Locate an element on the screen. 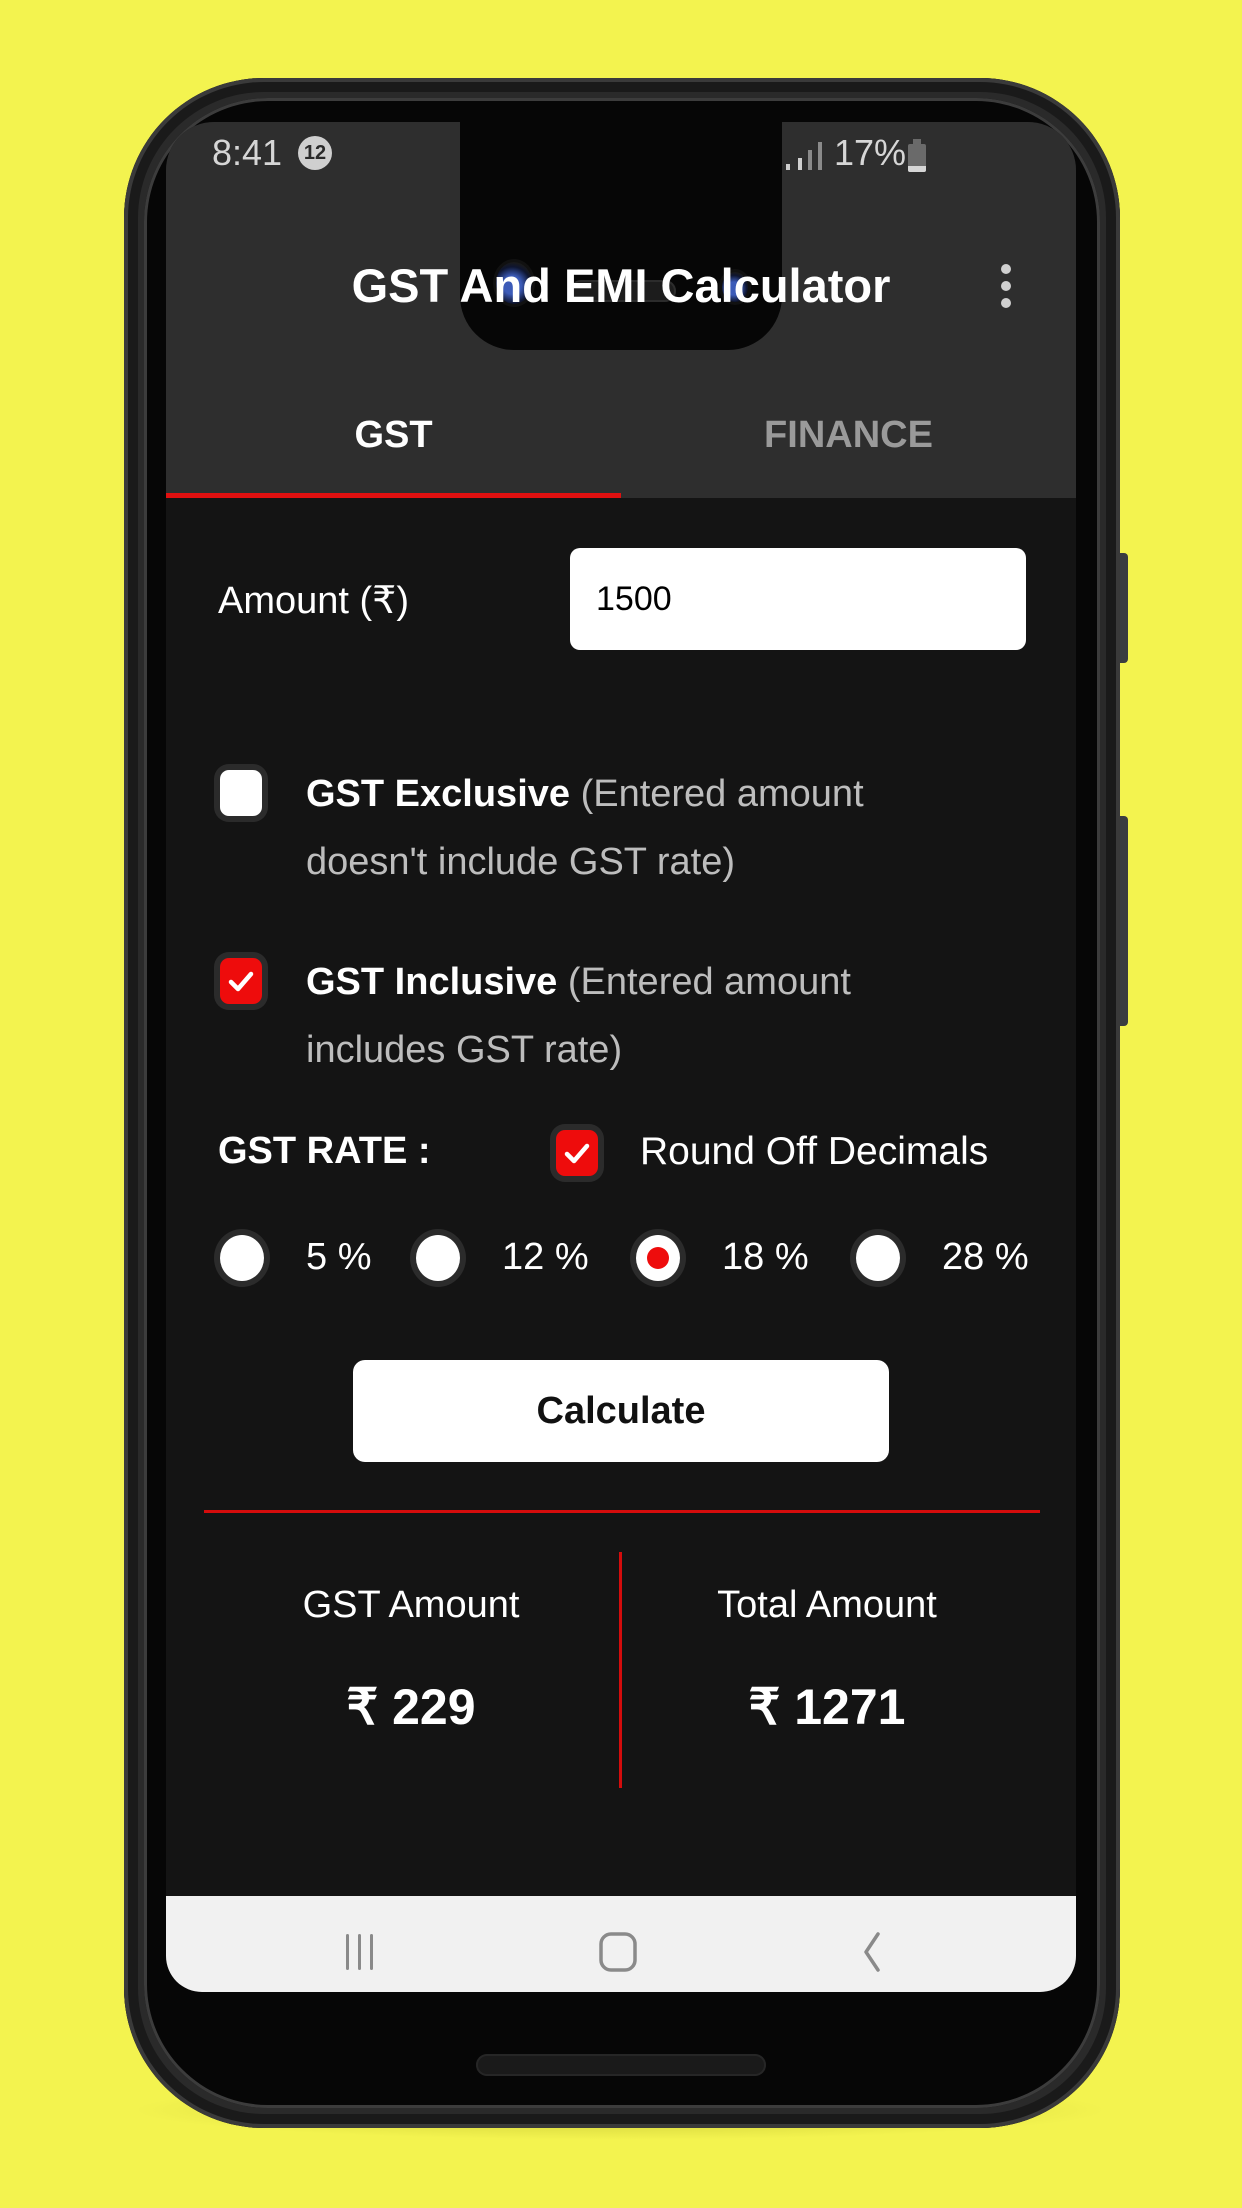  power-button is located at coordinates (1124, 608).